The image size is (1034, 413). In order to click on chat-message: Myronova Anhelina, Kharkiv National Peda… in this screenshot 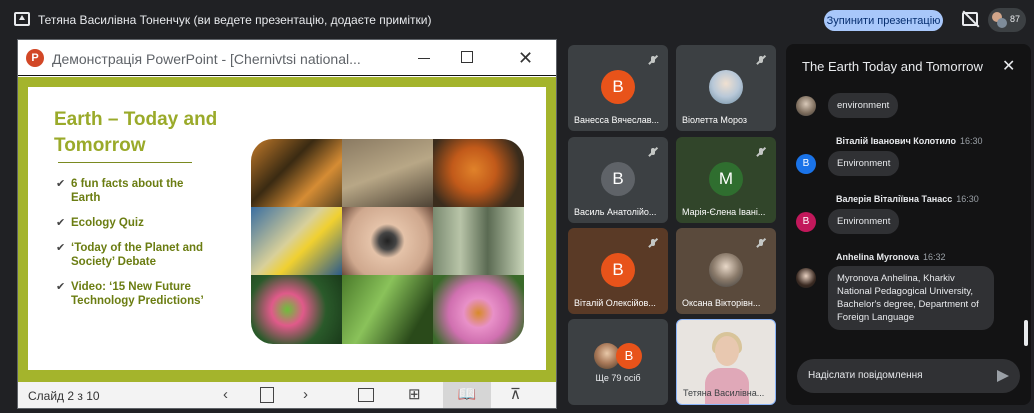, I will do `click(911, 298)`.